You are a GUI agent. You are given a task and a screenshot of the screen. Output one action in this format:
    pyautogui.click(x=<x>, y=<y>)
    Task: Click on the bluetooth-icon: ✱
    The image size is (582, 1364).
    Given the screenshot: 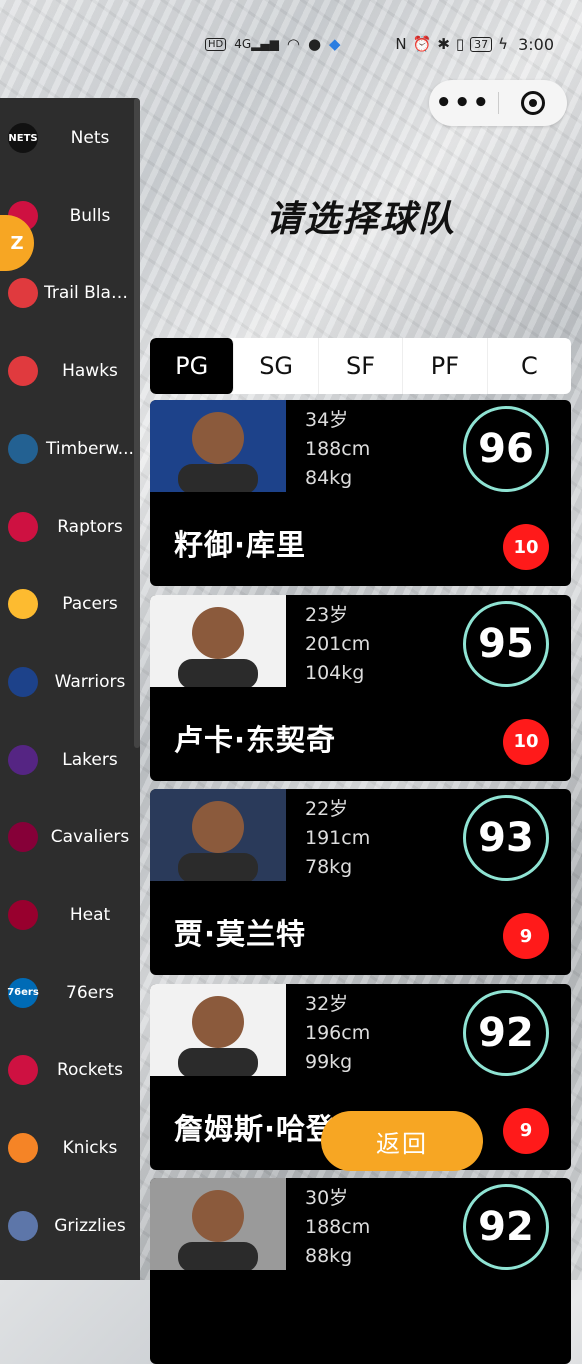 What is the action you would take?
    pyautogui.click(x=443, y=44)
    